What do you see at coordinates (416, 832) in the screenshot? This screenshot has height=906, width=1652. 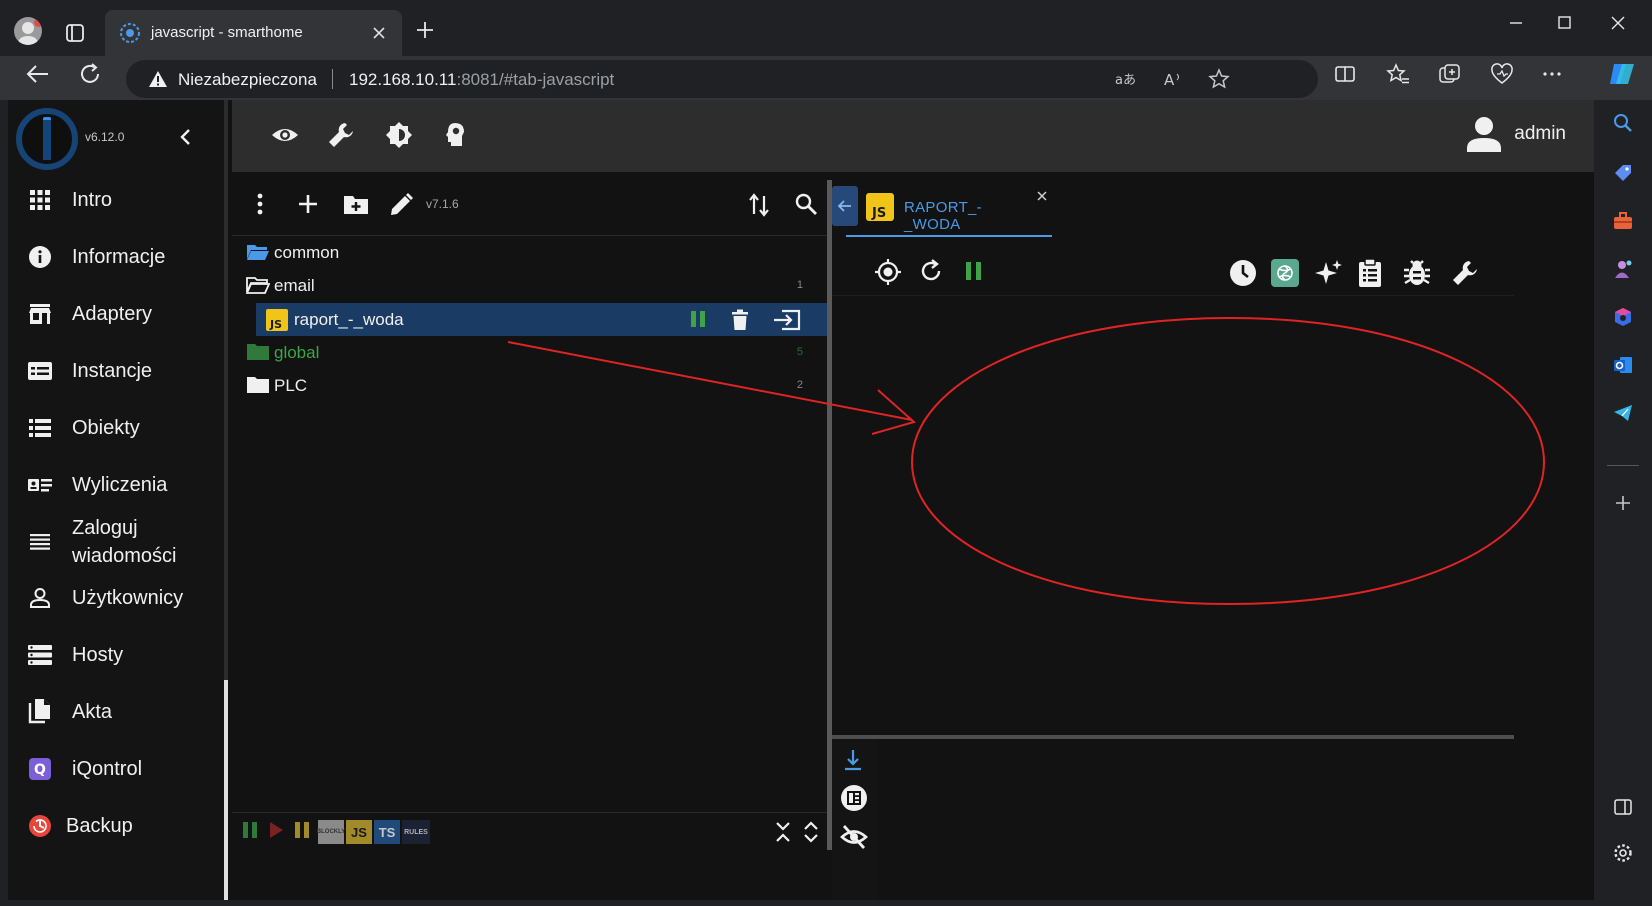 I see `filter-rules-badge: RULES` at bounding box center [416, 832].